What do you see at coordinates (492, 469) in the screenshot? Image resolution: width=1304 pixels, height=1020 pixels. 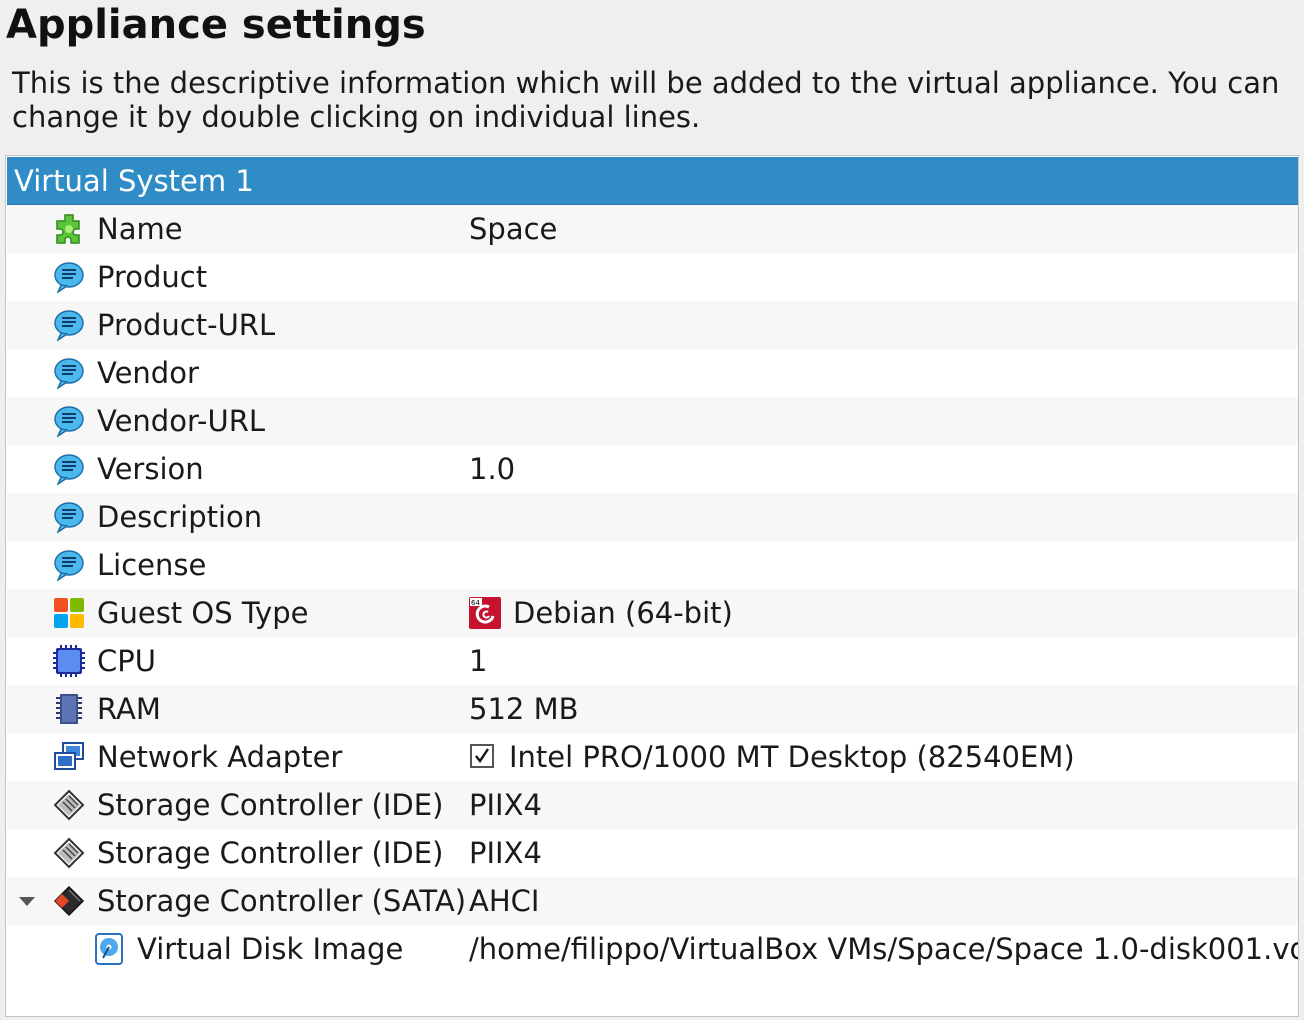 I see `row-value: 1.0` at bounding box center [492, 469].